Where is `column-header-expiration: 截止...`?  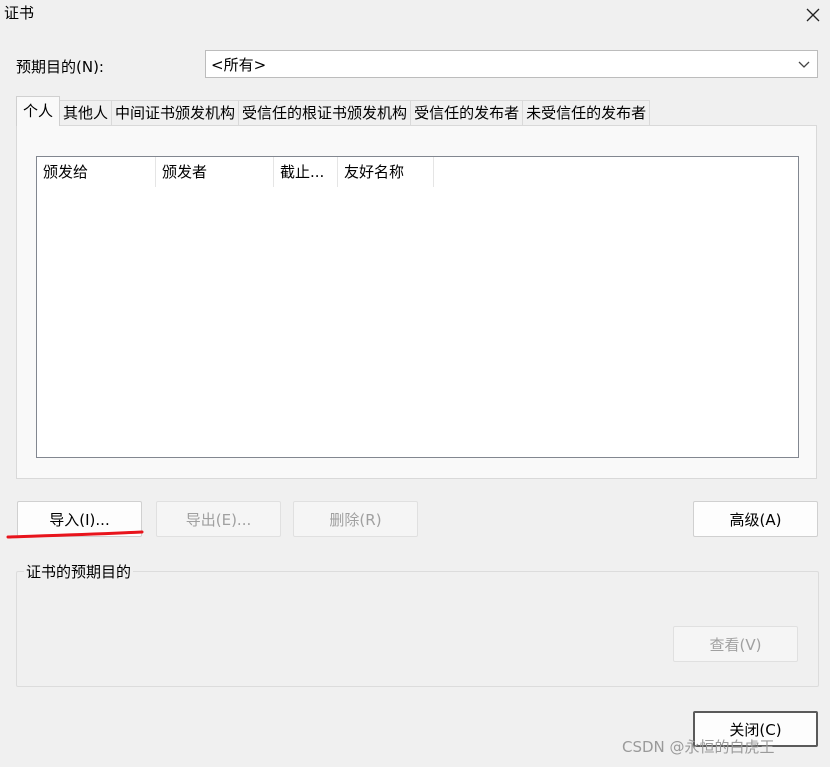
column-header-expiration: 截止... is located at coordinates (306, 172).